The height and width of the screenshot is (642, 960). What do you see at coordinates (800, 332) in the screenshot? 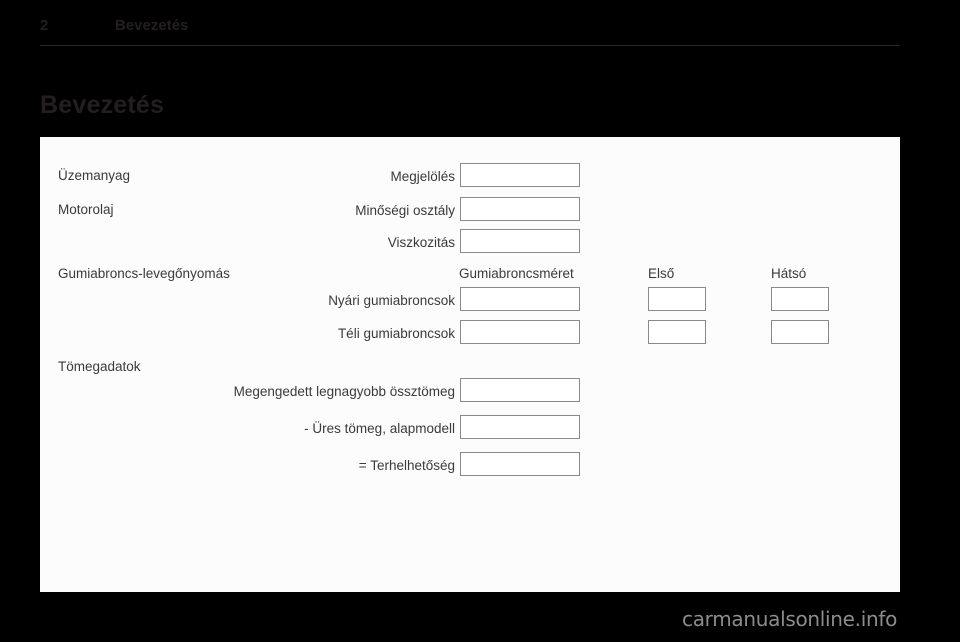
I see `input-winter-rear-pressure` at bounding box center [800, 332].